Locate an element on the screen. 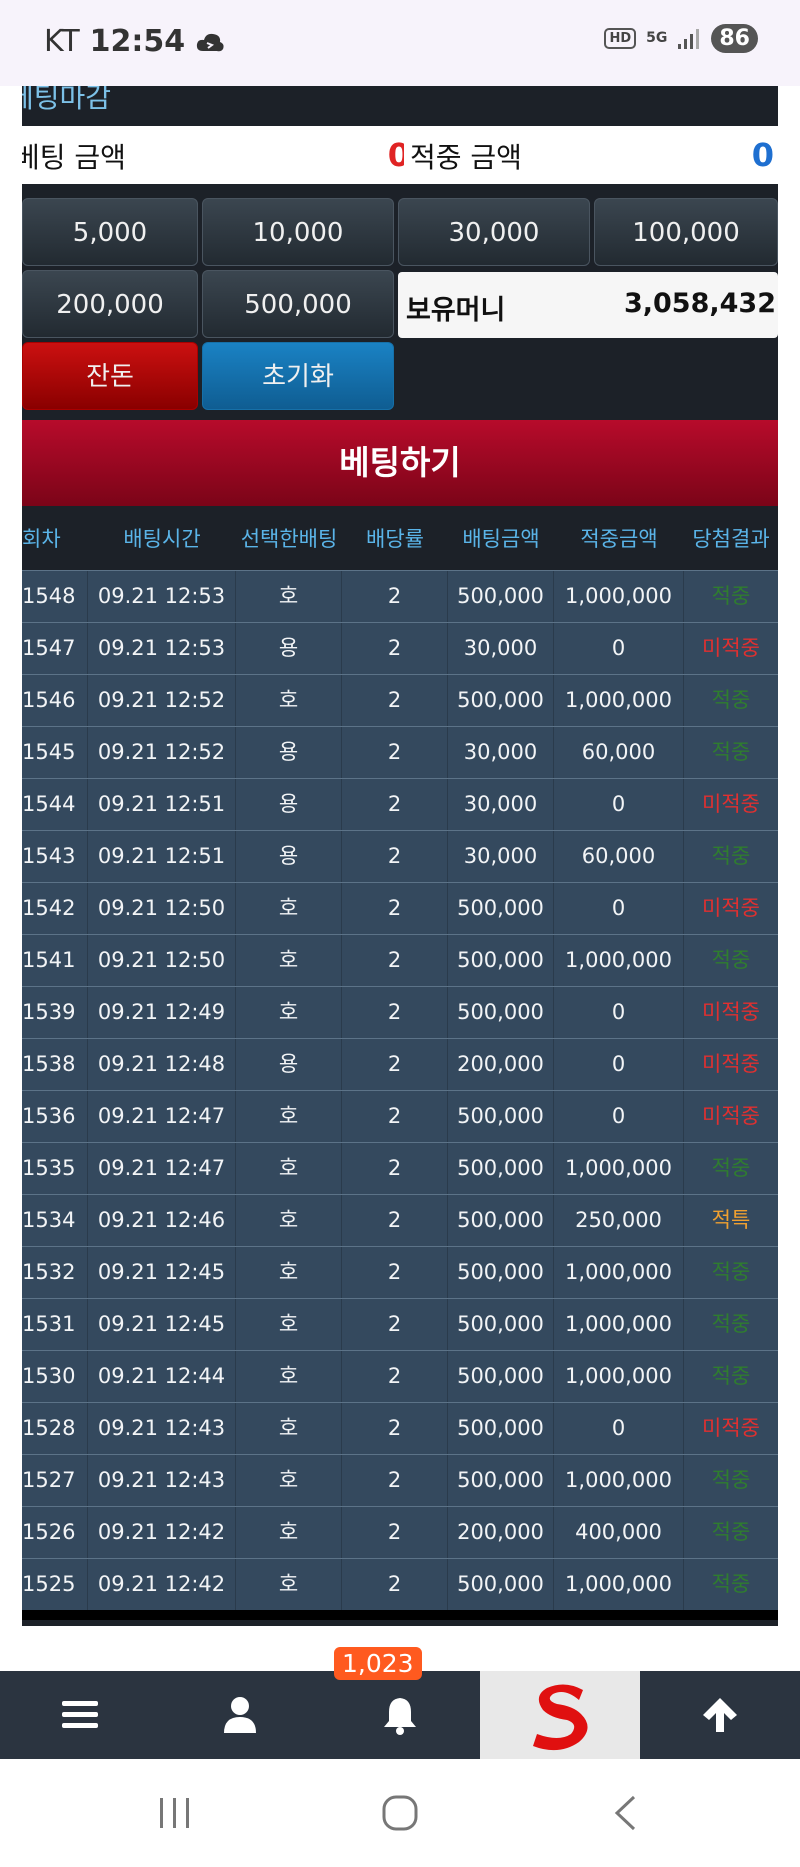 The width and height of the screenshot is (800, 1867). col-time: 배팅시간 is located at coordinates (162, 539).